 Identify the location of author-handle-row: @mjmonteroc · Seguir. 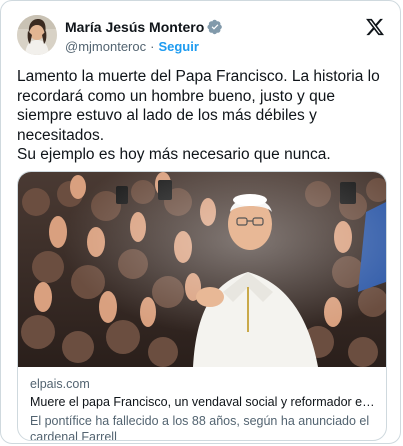
(132, 46).